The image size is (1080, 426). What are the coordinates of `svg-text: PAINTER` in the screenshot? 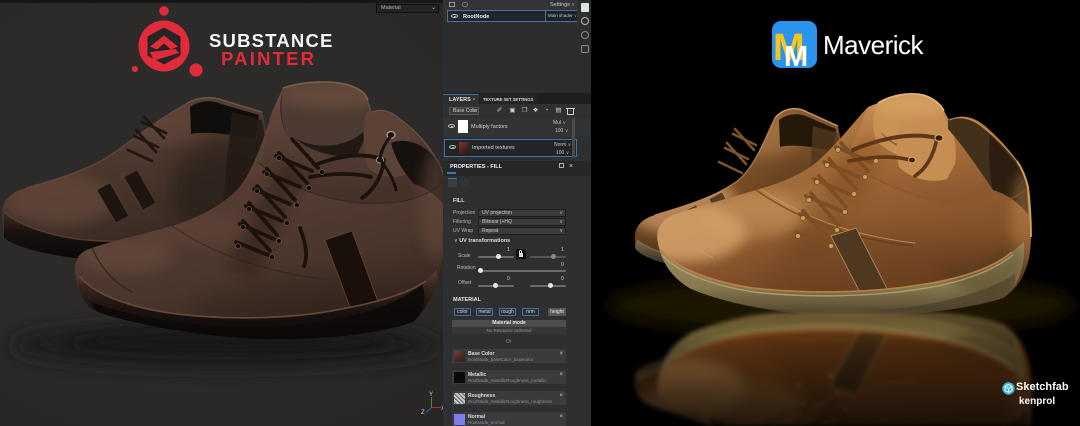 It's located at (268, 58).